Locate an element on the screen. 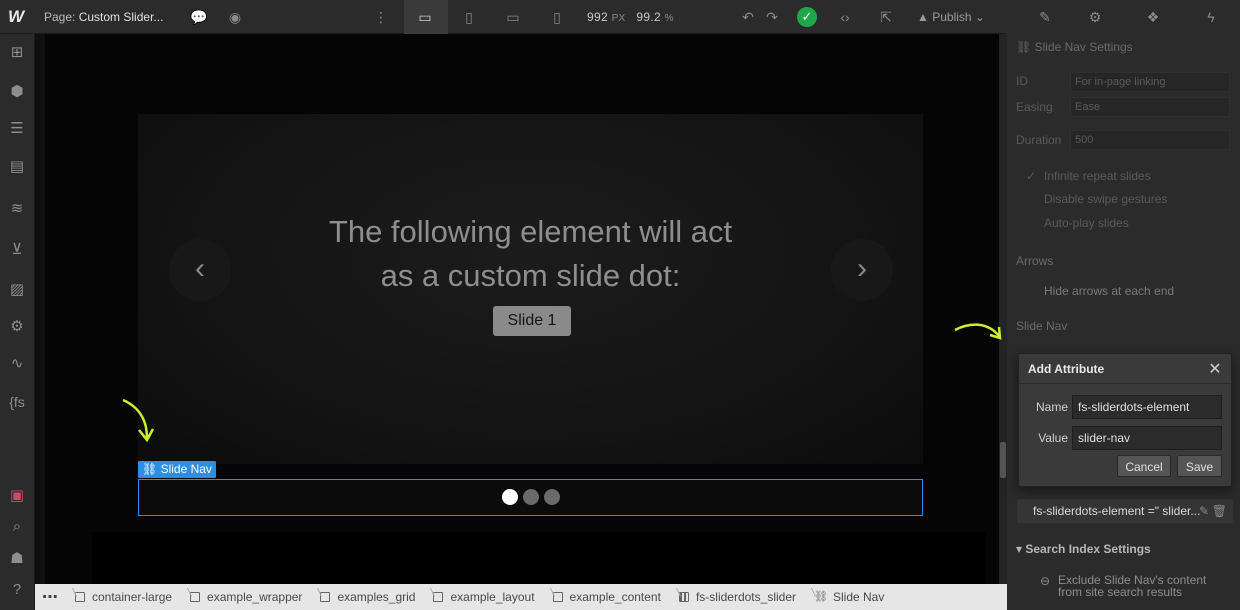  name-label: Name is located at coordinates (1051, 407).